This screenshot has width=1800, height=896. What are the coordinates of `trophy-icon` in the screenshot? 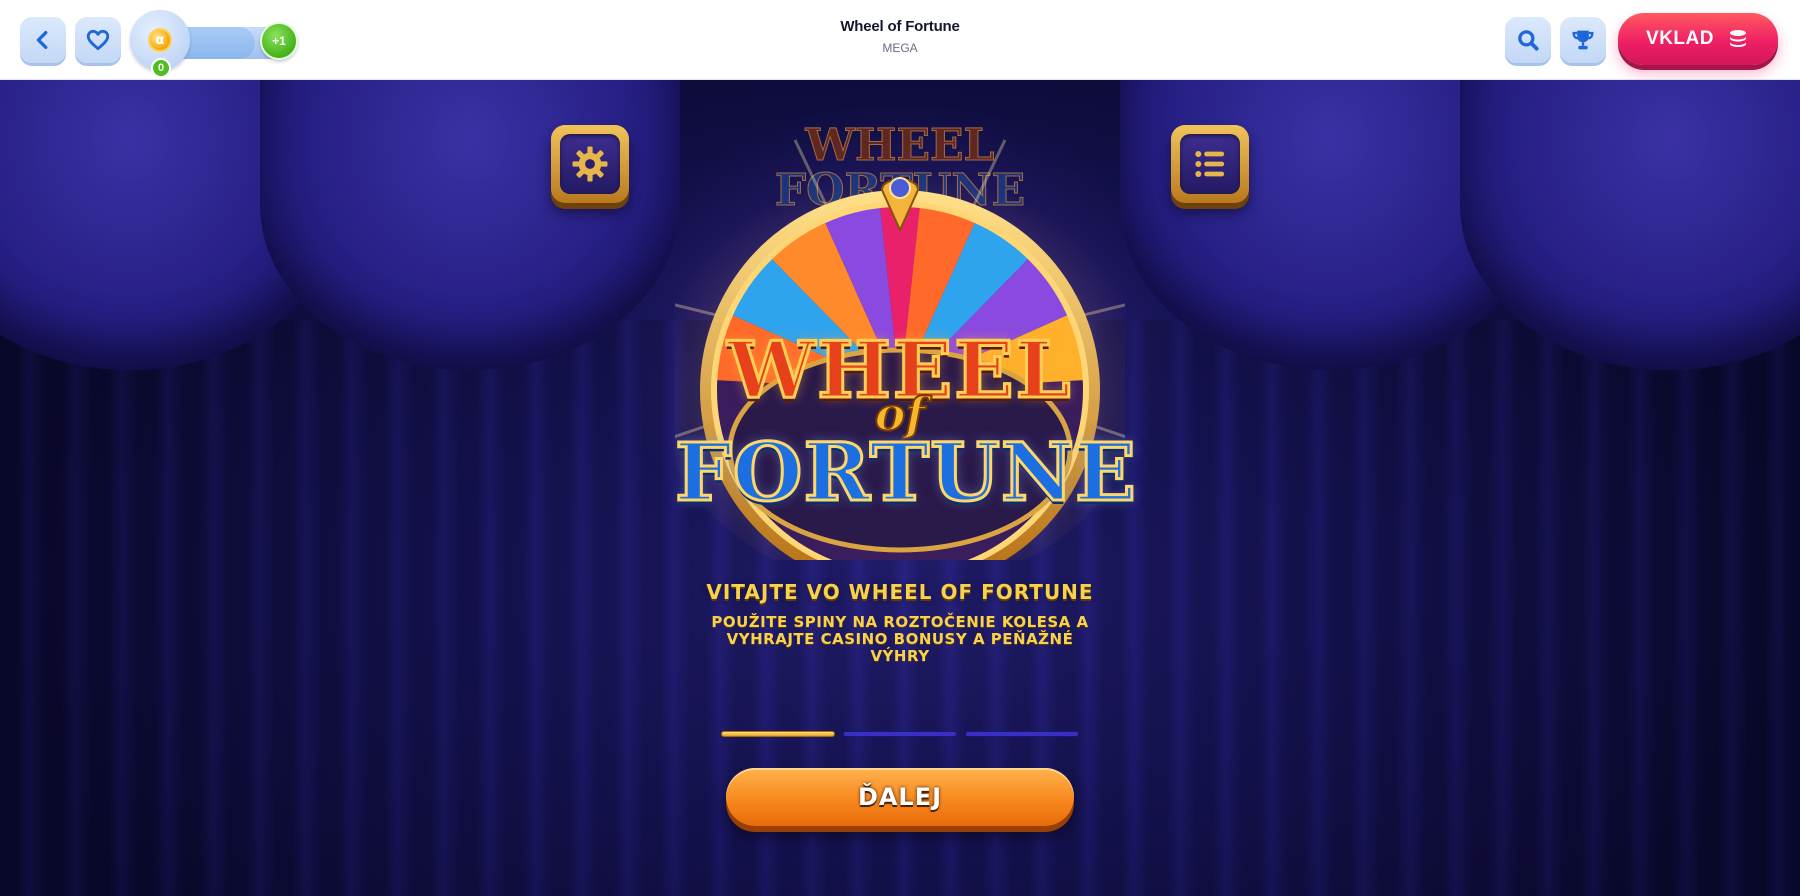 It's located at (1583, 40).